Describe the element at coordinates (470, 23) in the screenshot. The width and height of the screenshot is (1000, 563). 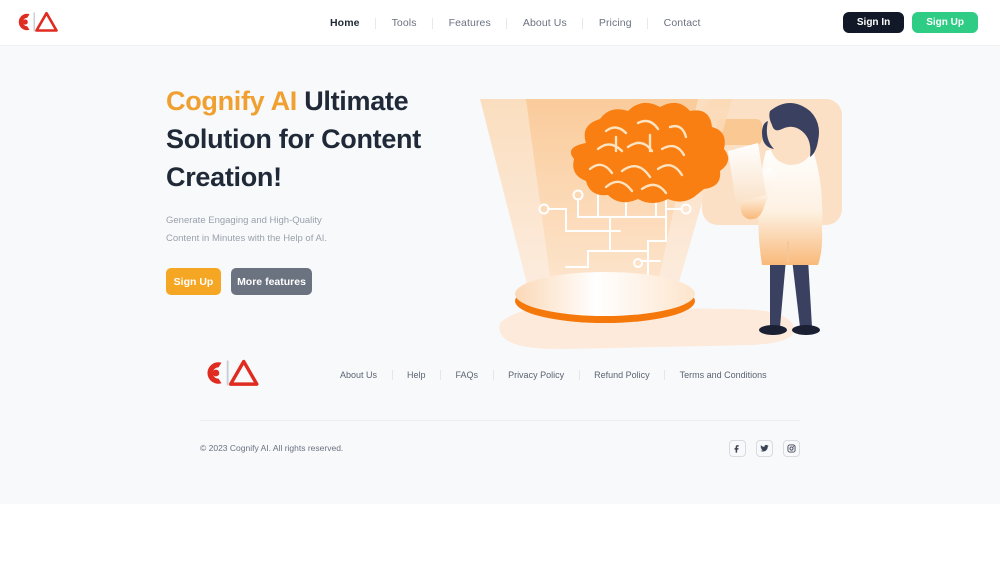
I see `nav-item-features: Features` at that location.